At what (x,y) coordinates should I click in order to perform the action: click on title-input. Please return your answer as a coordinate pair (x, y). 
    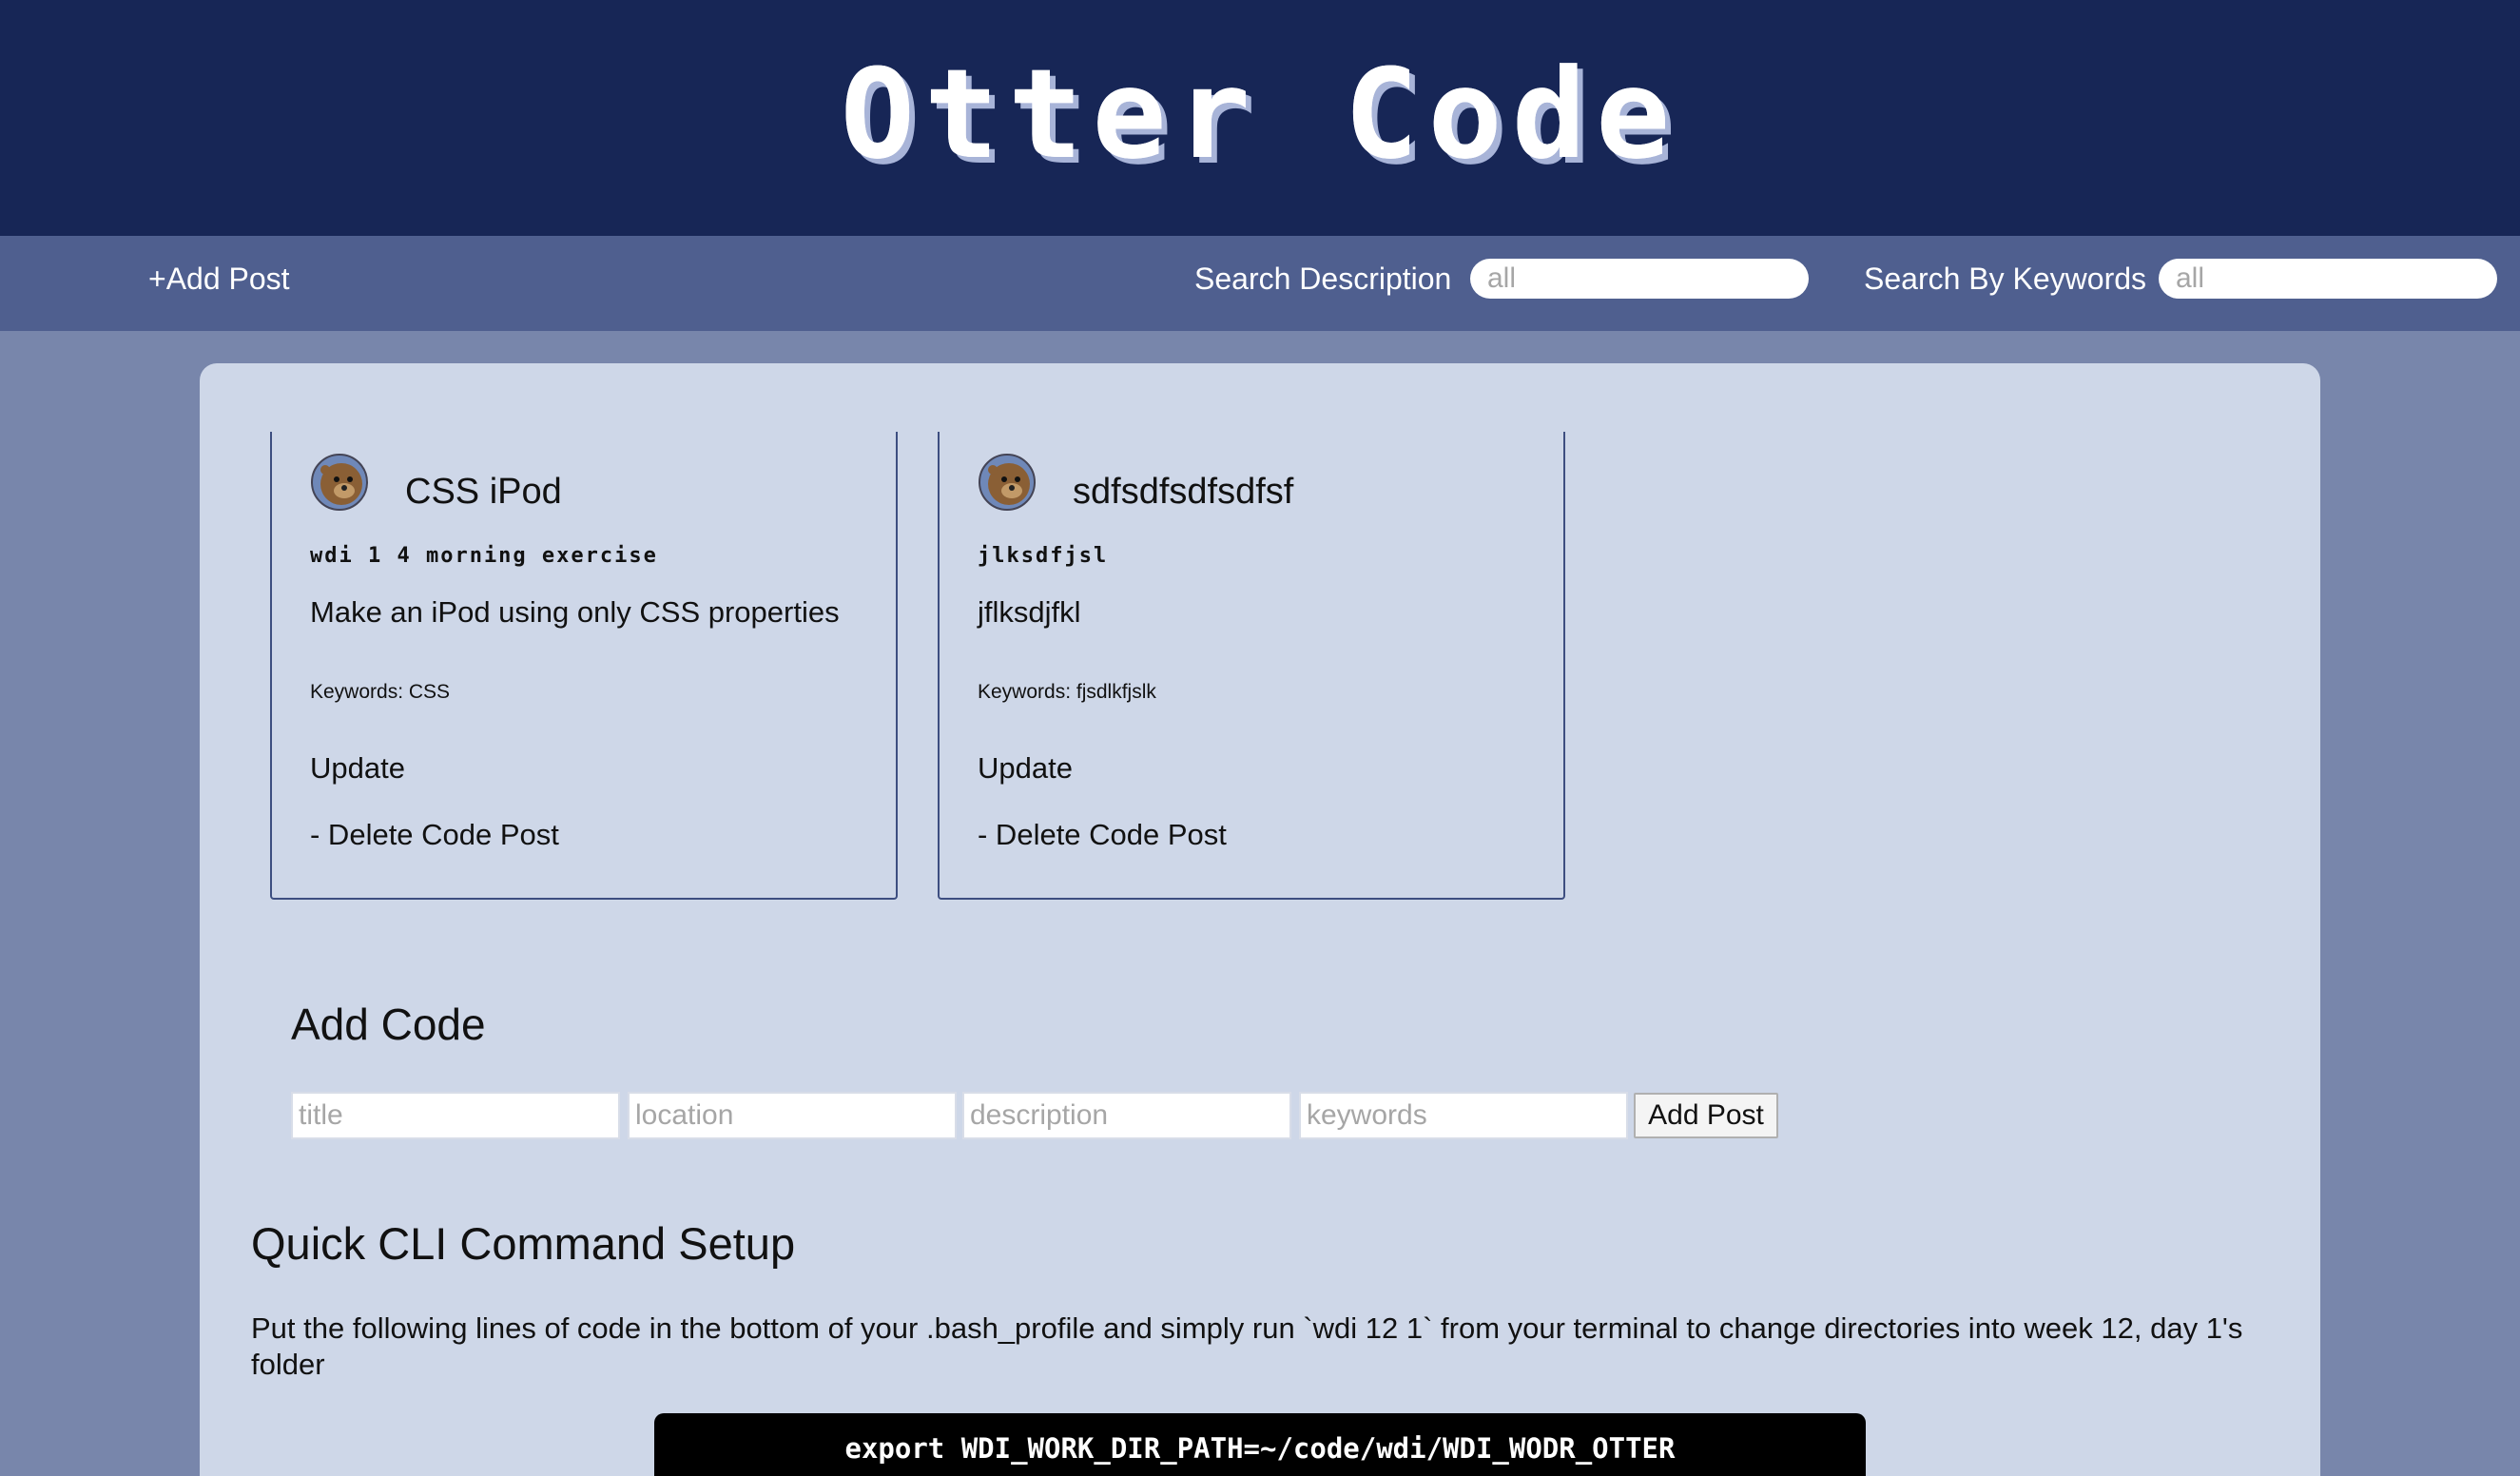
    Looking at the image, I should click on (456, 1115).